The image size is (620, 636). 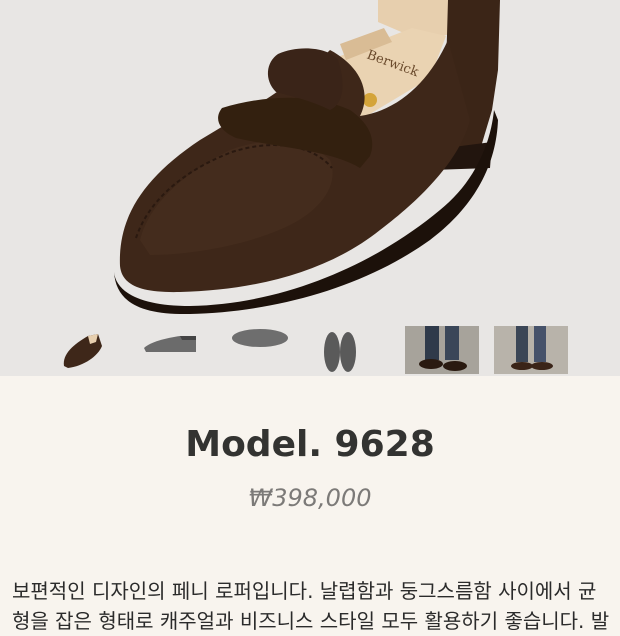 What do you see at coordinates (357, 350) in the screenshot?
I see `thumb-top-view` at bounding box center [357, 350].